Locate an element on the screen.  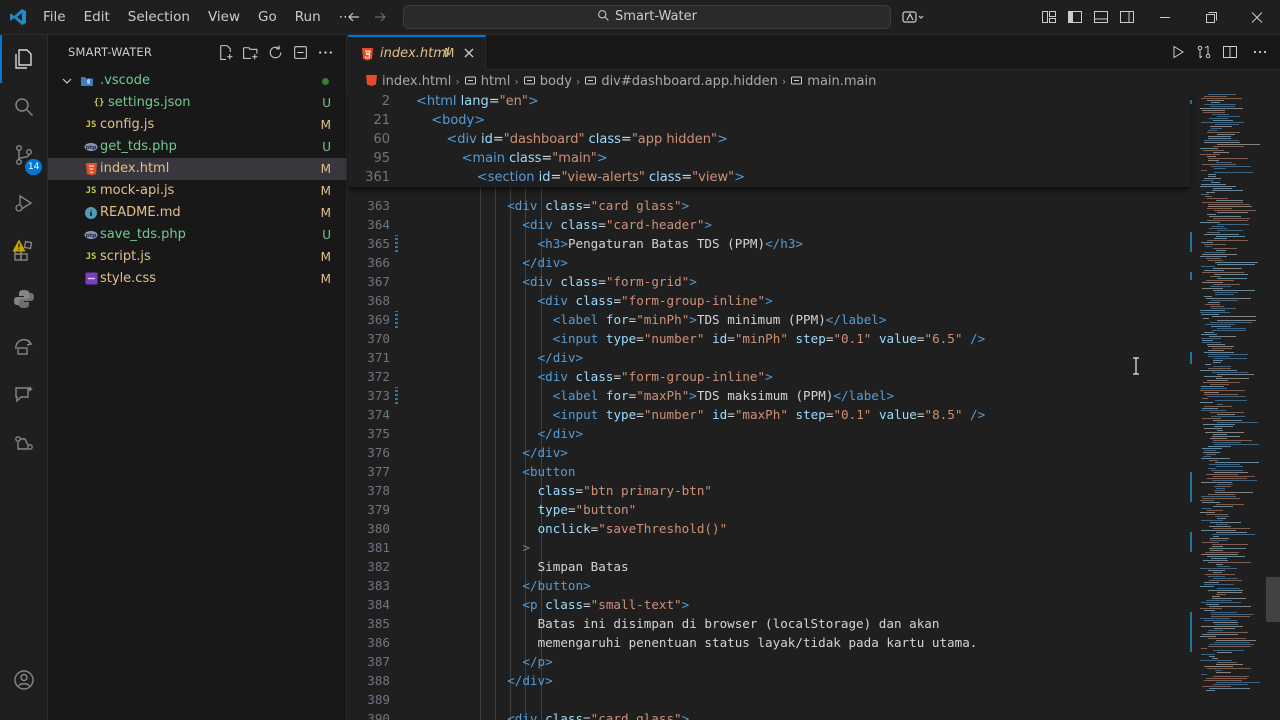
run-file-icon is located at coordinates (1178, 52).